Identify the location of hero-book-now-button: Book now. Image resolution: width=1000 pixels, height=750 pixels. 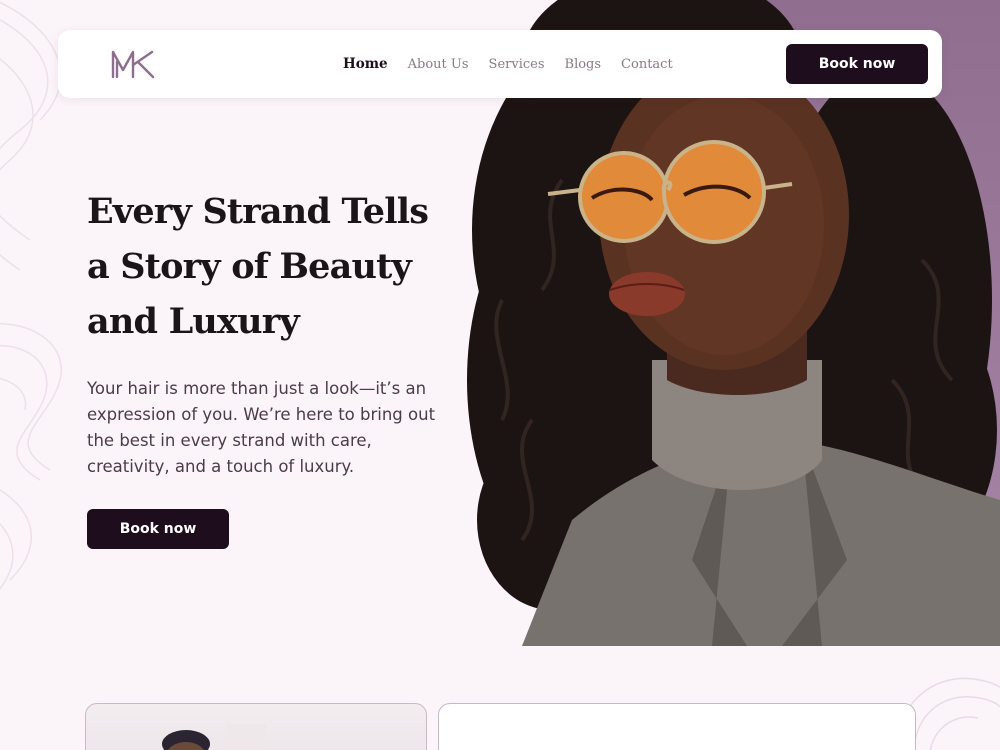
(158, 529).